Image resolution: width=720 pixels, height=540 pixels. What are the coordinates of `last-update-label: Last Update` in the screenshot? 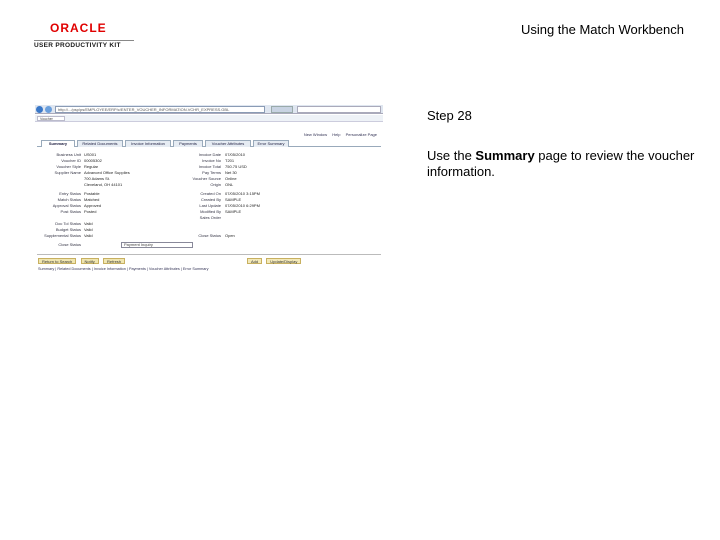 It's located at (210, 205).